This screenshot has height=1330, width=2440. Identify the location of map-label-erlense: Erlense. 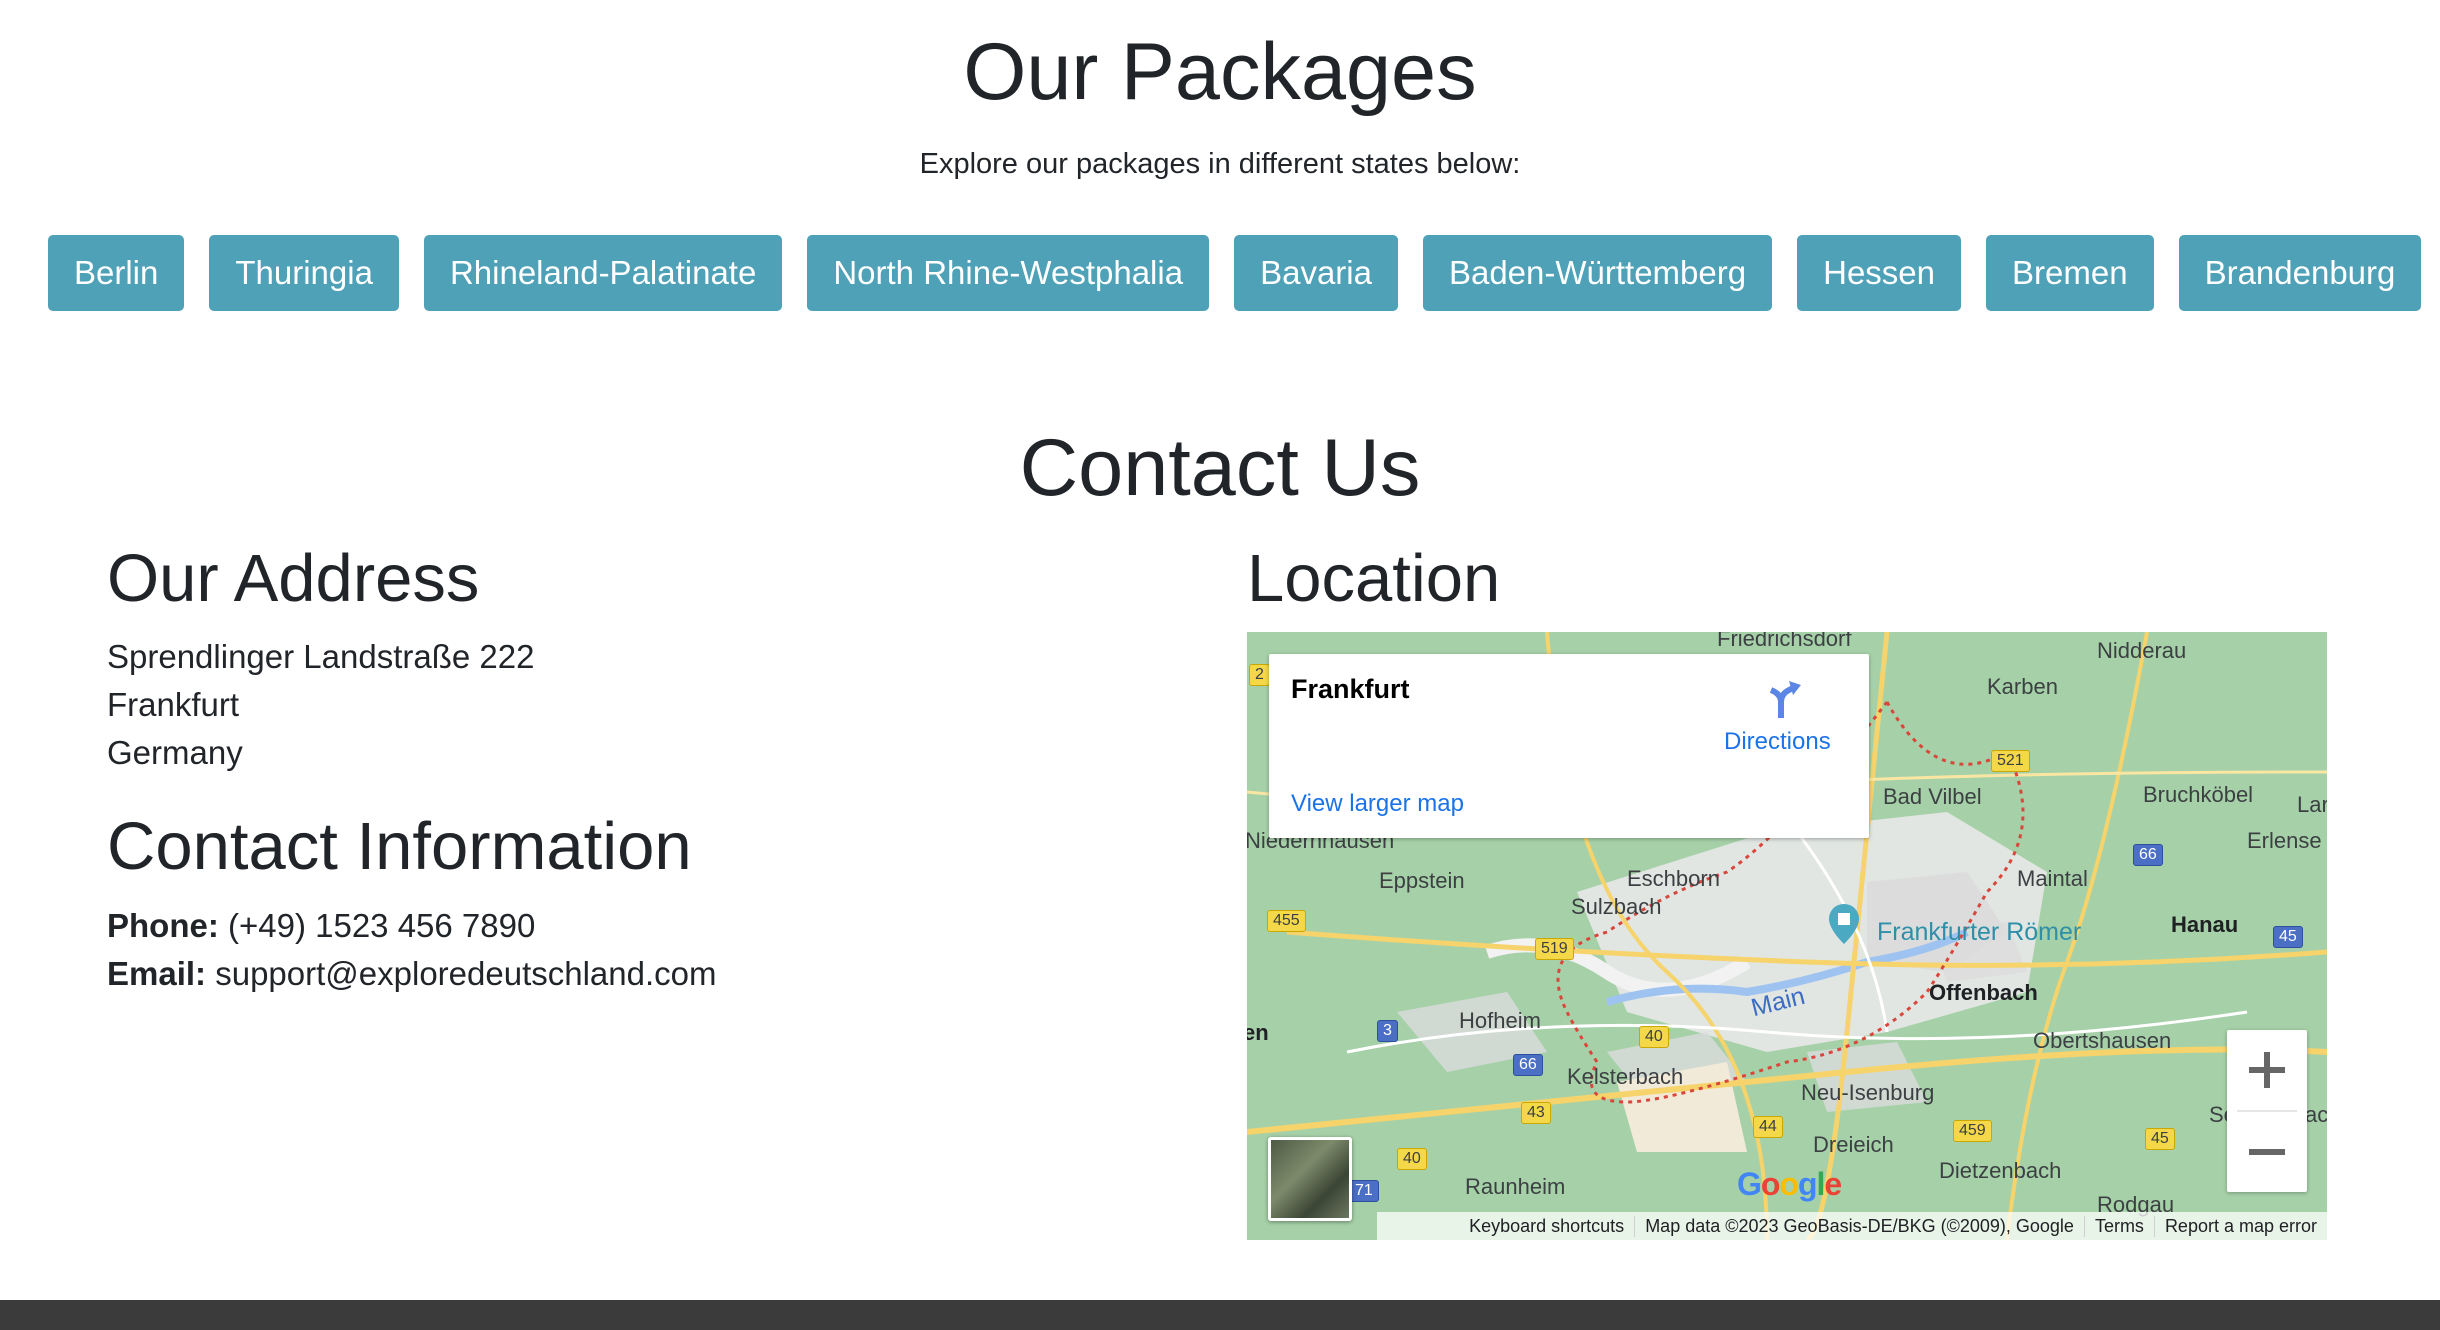
(2284, 840).